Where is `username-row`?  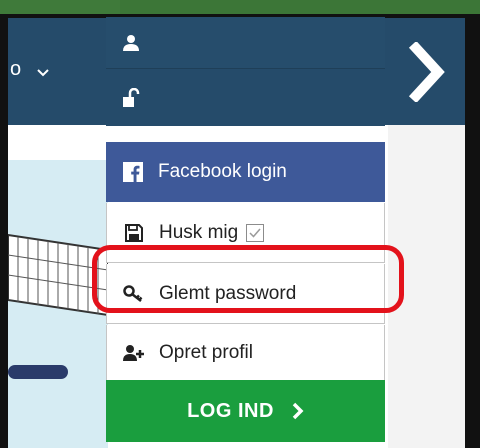 username-row is located at coordinates (245, 43).